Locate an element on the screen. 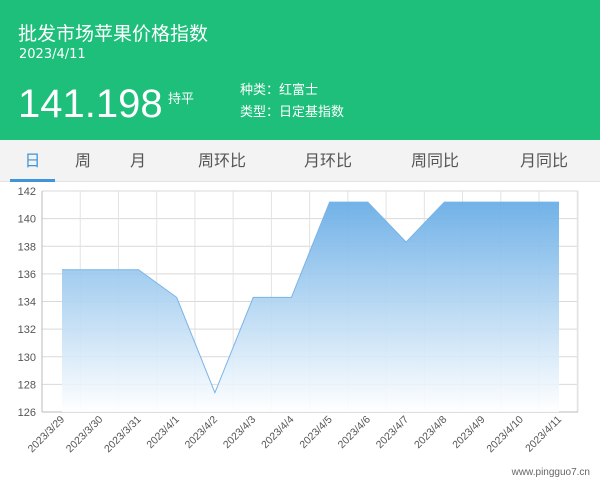 Image resolution: width=600 pixels, height=485 pixels. tab-week-over-week: 周环比 is located at coordinates (222, 161).